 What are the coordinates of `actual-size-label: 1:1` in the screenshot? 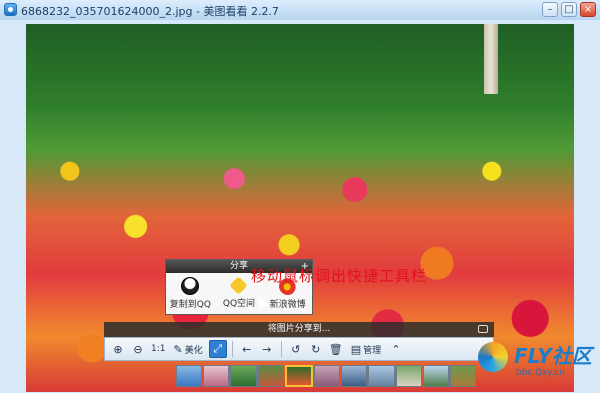 It's located at (158, 349).